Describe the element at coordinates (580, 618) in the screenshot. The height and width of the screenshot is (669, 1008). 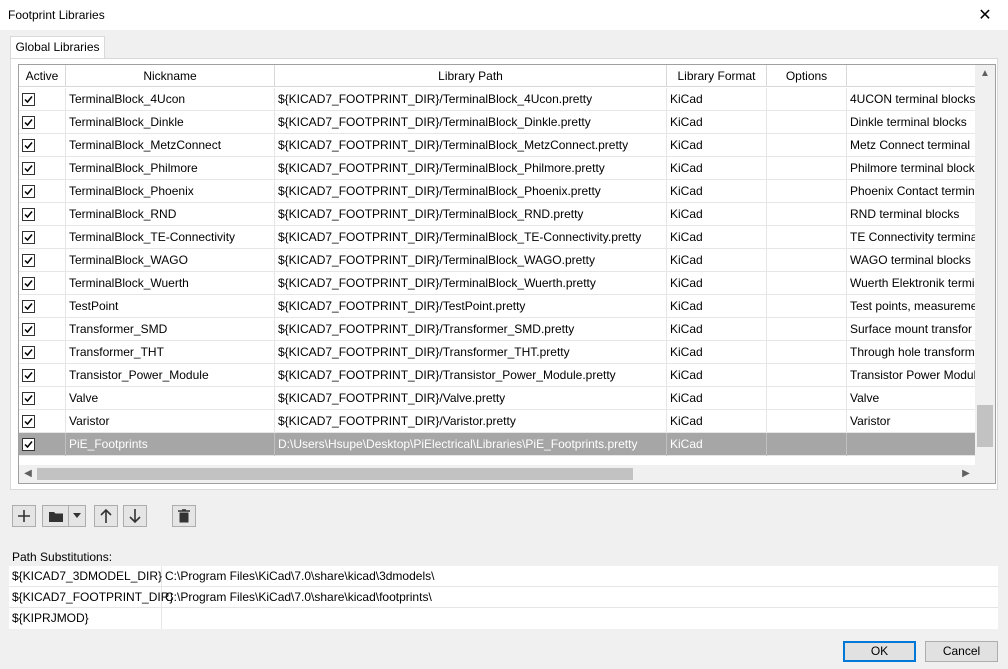
I see `substitution-value` at that location.